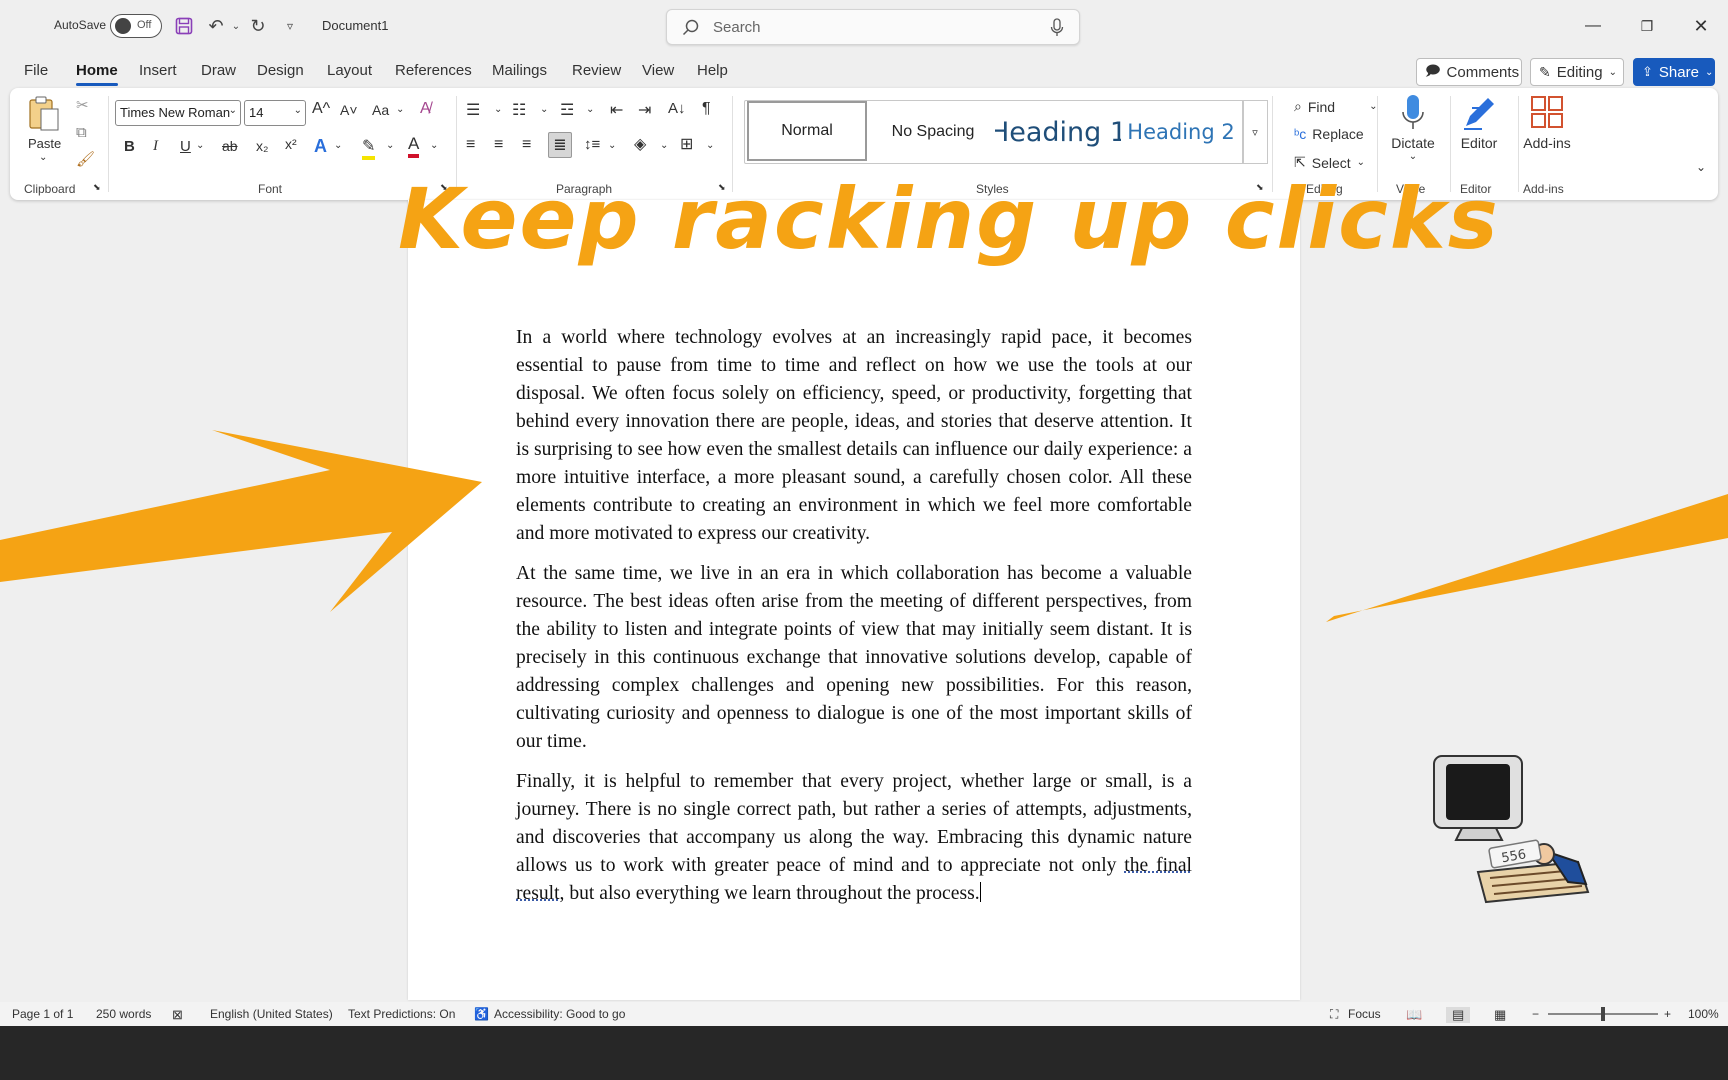 This screenshot has width=1728, height=1080. Describe the element at coordinates (129, 146) in the screenshot. I see `bold-icon: B` at that location.